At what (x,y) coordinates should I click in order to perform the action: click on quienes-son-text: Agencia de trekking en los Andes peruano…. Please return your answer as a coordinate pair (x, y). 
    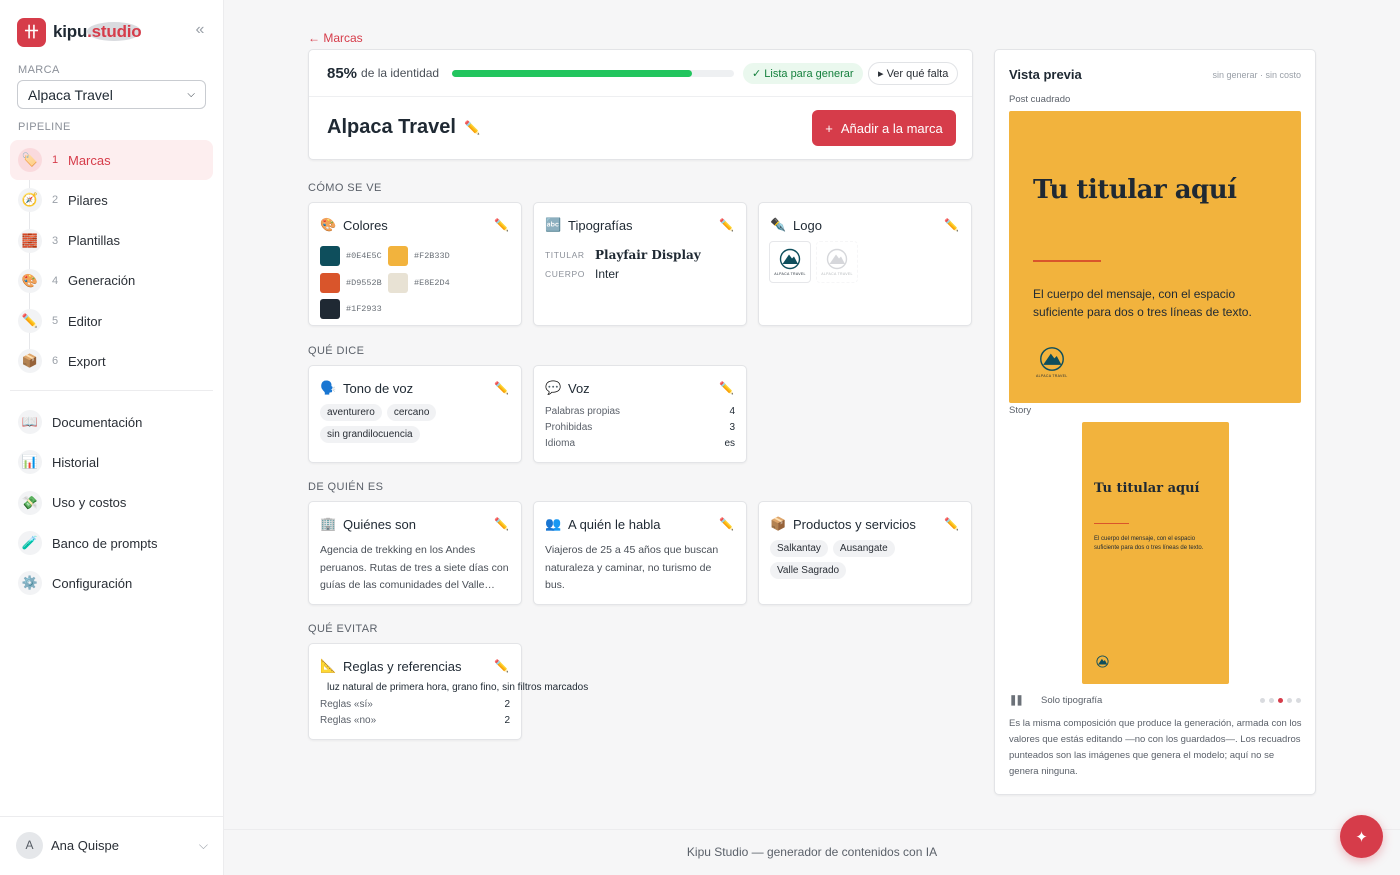
    Looking at the image, I should click on (414, 567).